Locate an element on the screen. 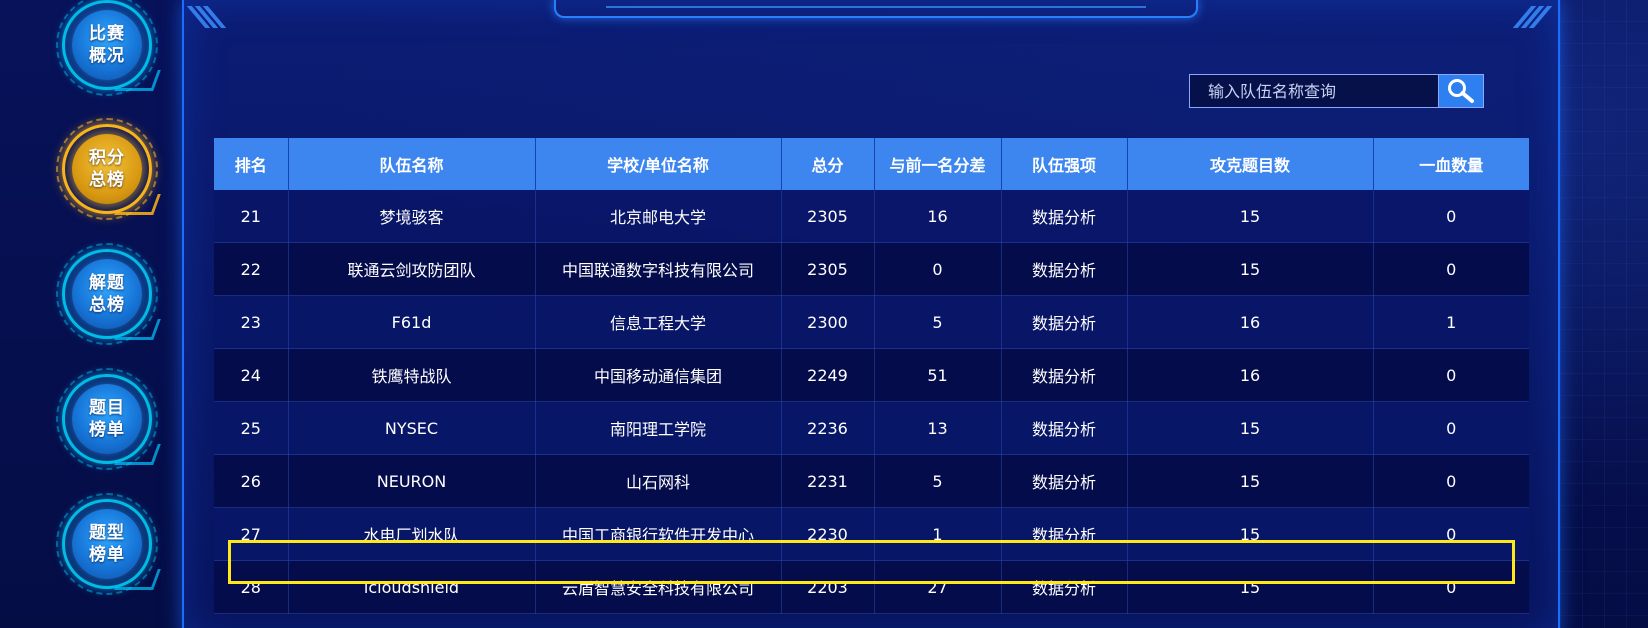 This screenshot has width=1648, height=628. cell-organization: 中国工商银行软件开发中心 is located at coordinates (658, 534).